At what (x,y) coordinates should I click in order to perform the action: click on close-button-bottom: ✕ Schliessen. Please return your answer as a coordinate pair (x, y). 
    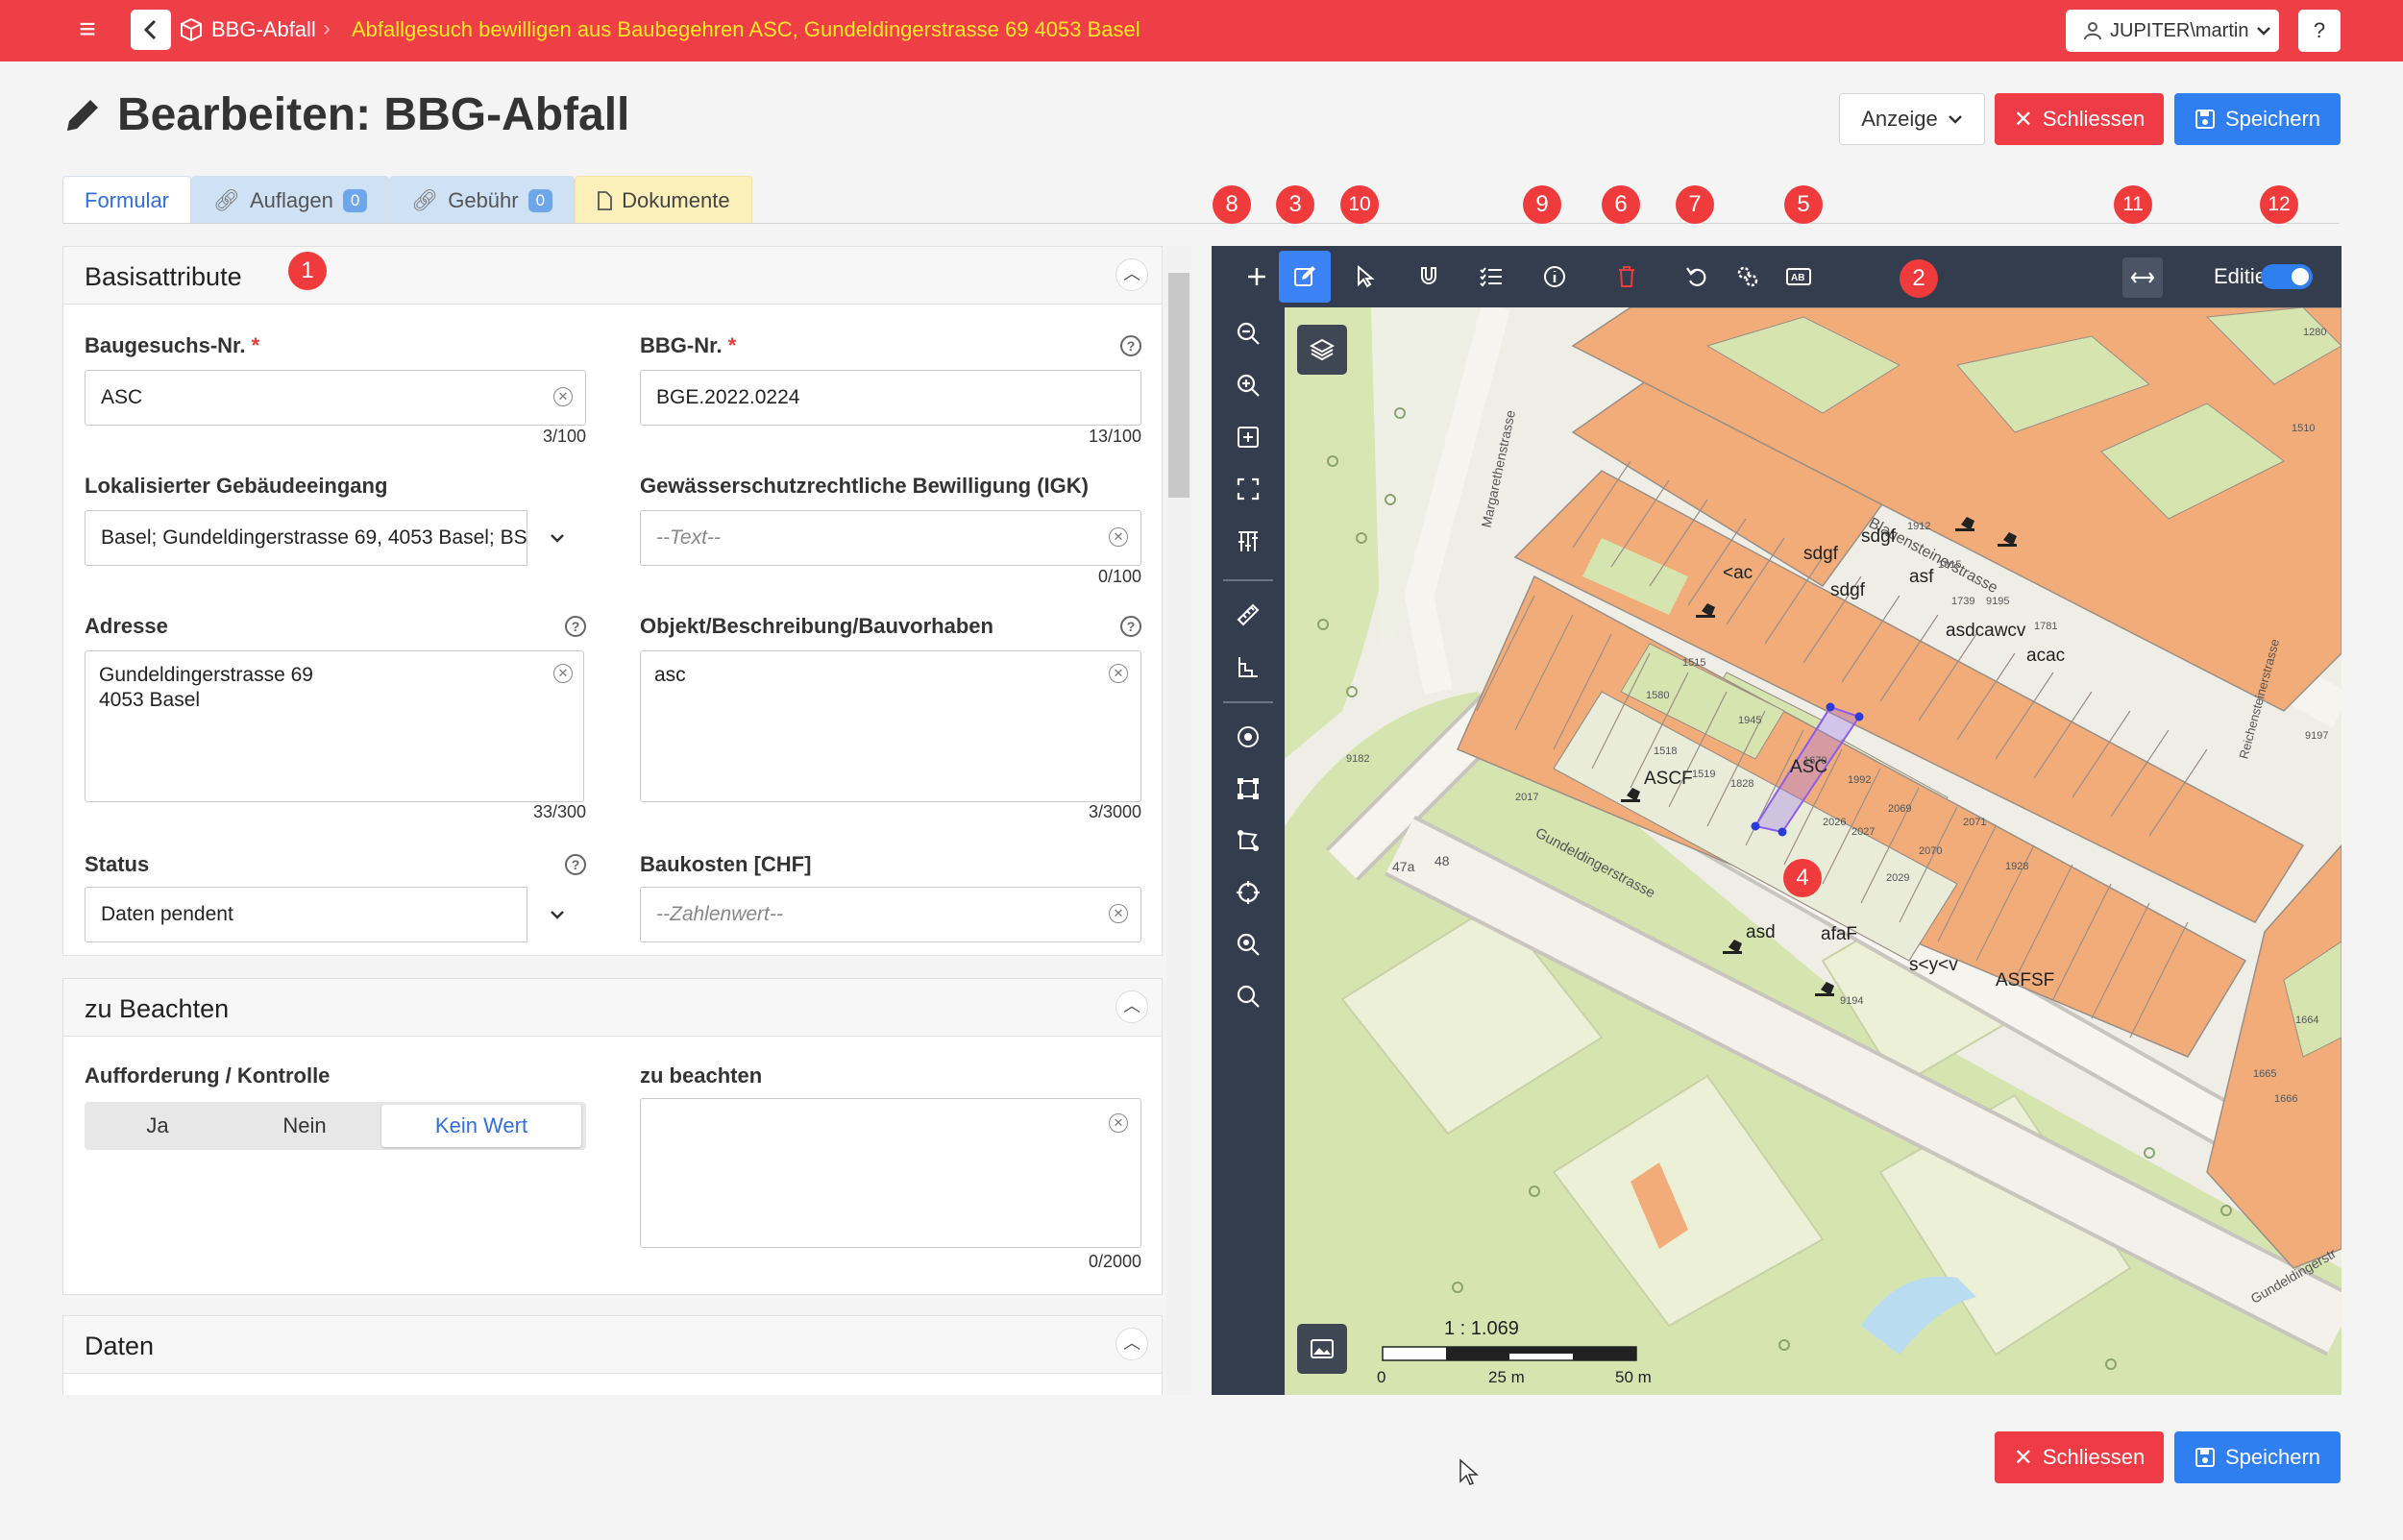
    Looking at the image, I should click on (2079, 1457).